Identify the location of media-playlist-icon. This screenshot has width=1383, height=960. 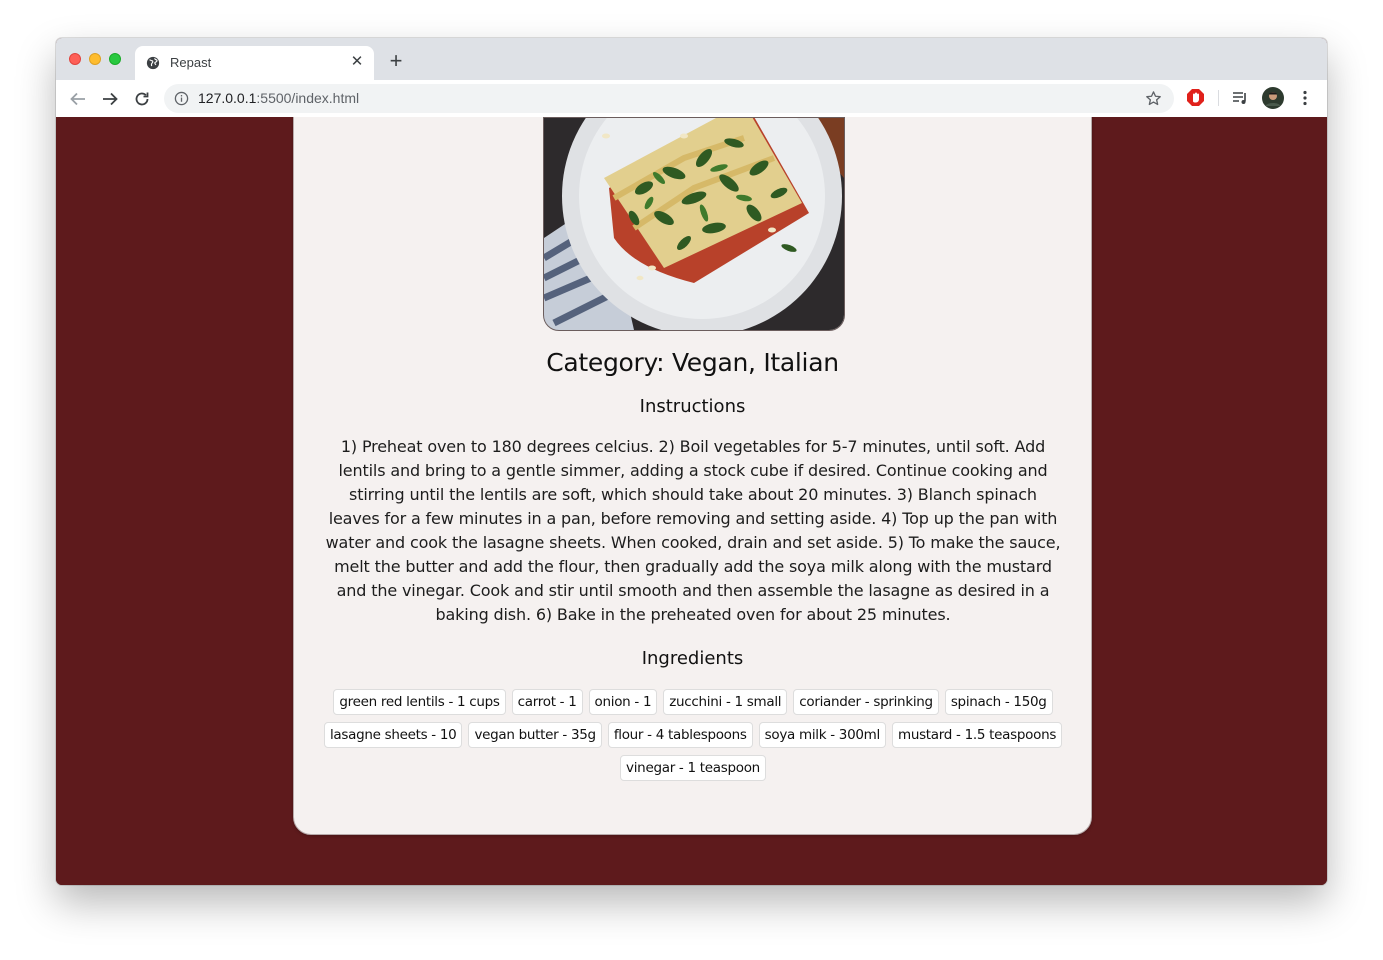
(1240, 98).